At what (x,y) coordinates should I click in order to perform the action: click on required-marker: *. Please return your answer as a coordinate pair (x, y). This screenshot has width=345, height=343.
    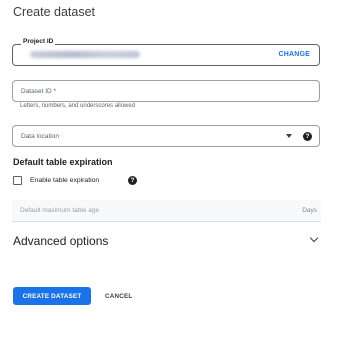
    Looking at the image, I should click on (55, 91).